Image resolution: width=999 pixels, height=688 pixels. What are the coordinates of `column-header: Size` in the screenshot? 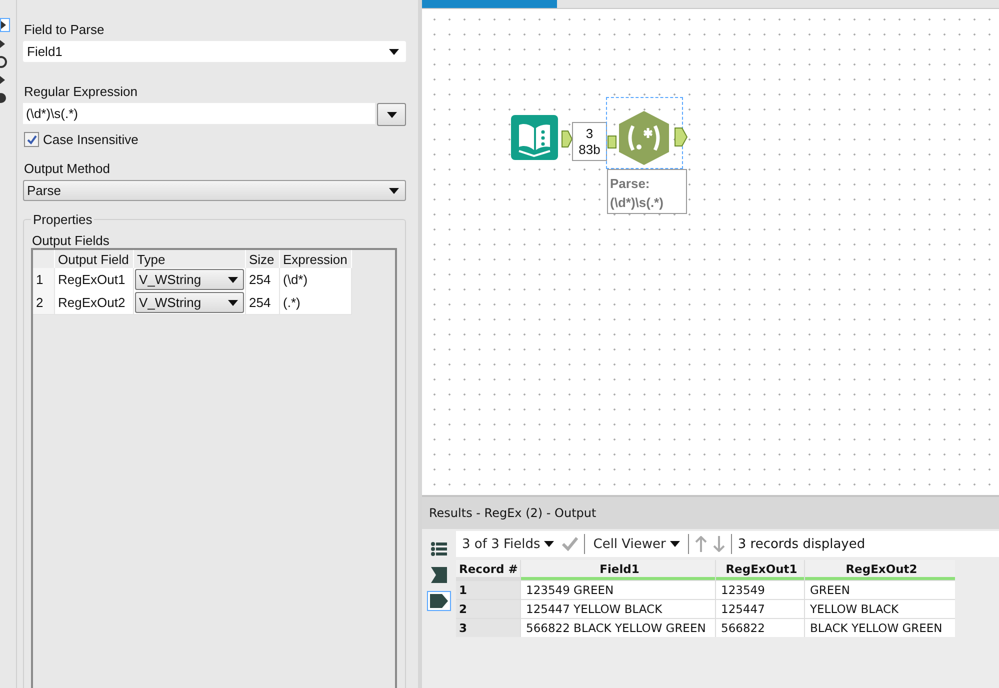 It's located at (263, 259).